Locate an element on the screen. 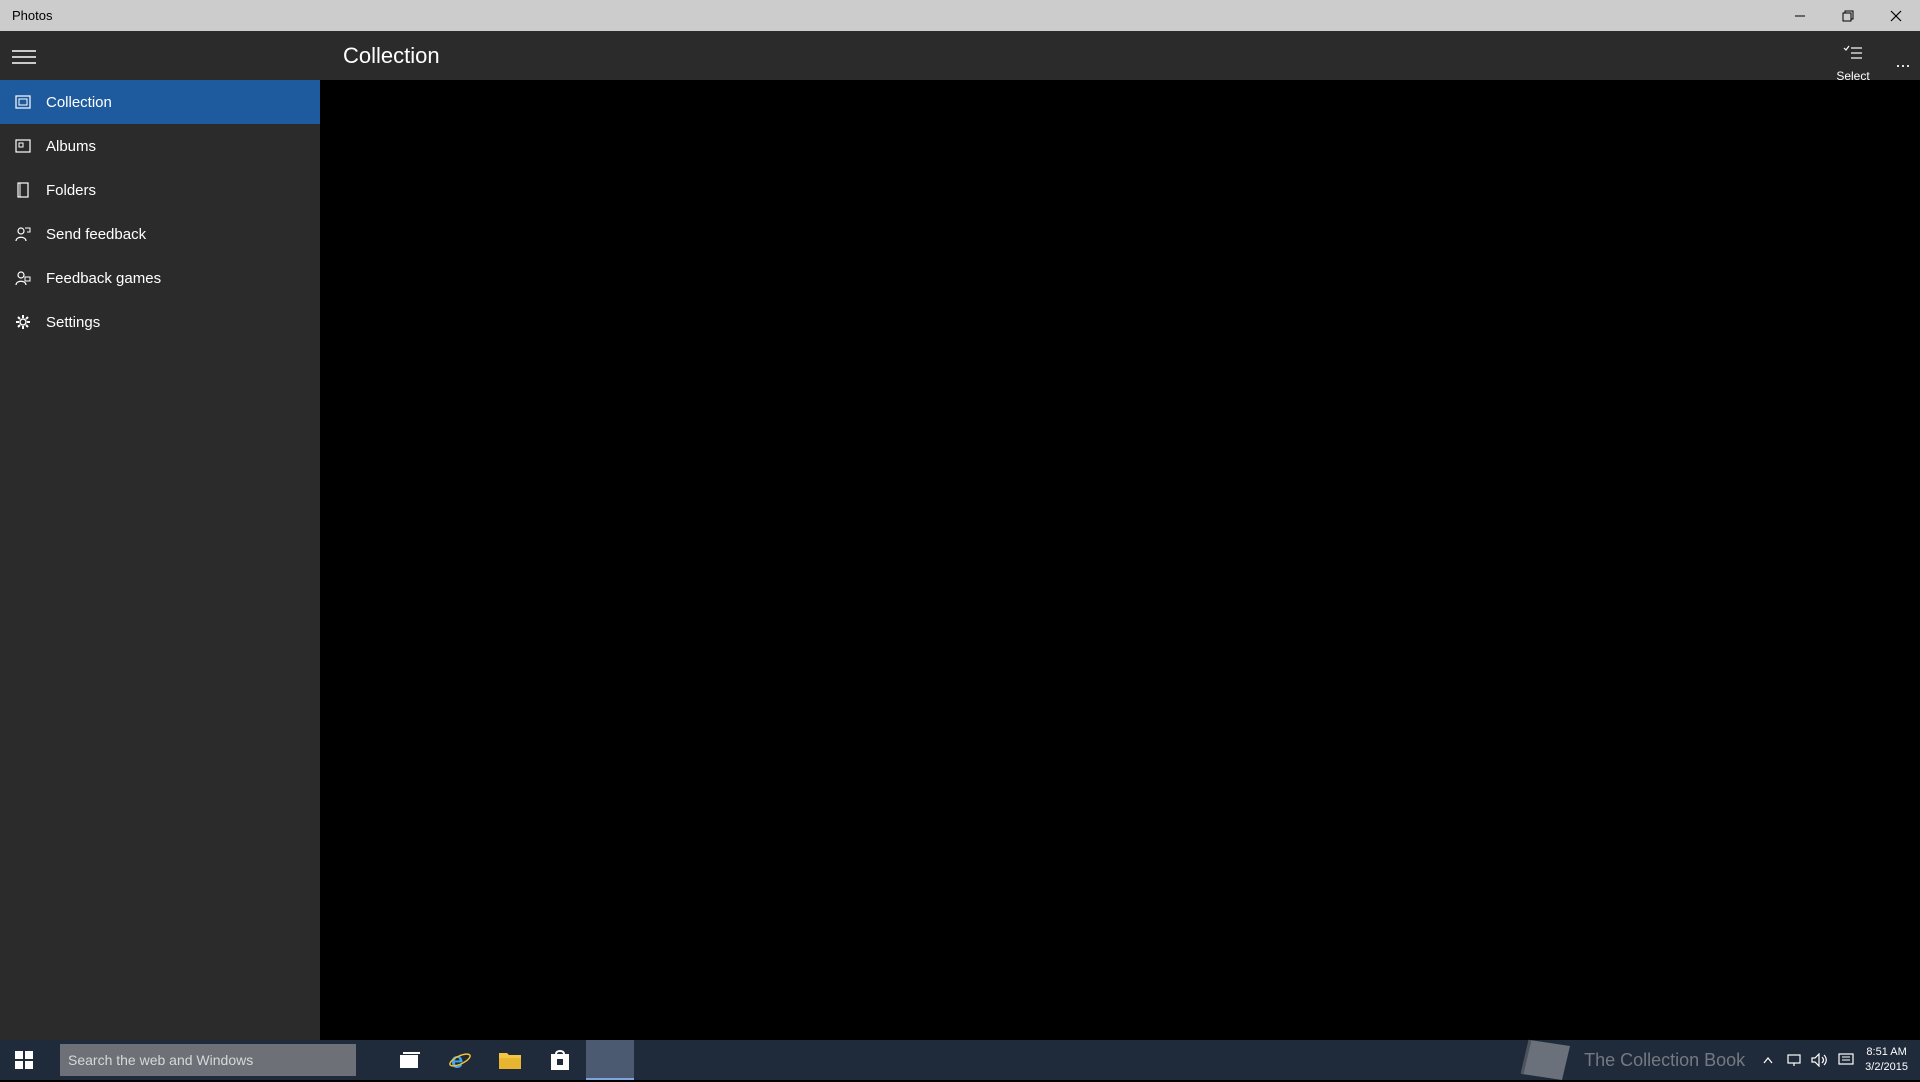 Image resolution: width=1920 pixels, height=1082 pixels. close-button is located at coordinates (1896, 15).